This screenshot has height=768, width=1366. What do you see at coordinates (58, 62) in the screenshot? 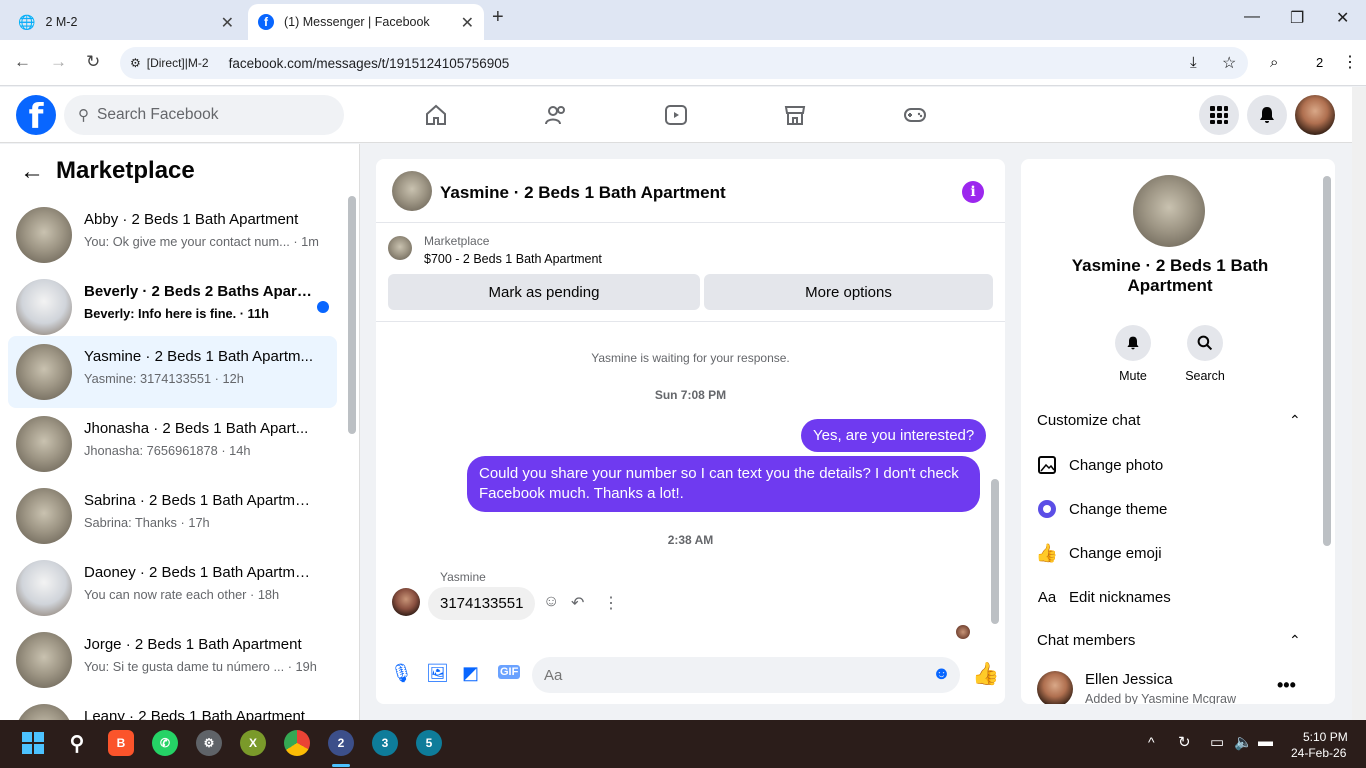
I see `forward-button: →` at bounding box center [58, 62].